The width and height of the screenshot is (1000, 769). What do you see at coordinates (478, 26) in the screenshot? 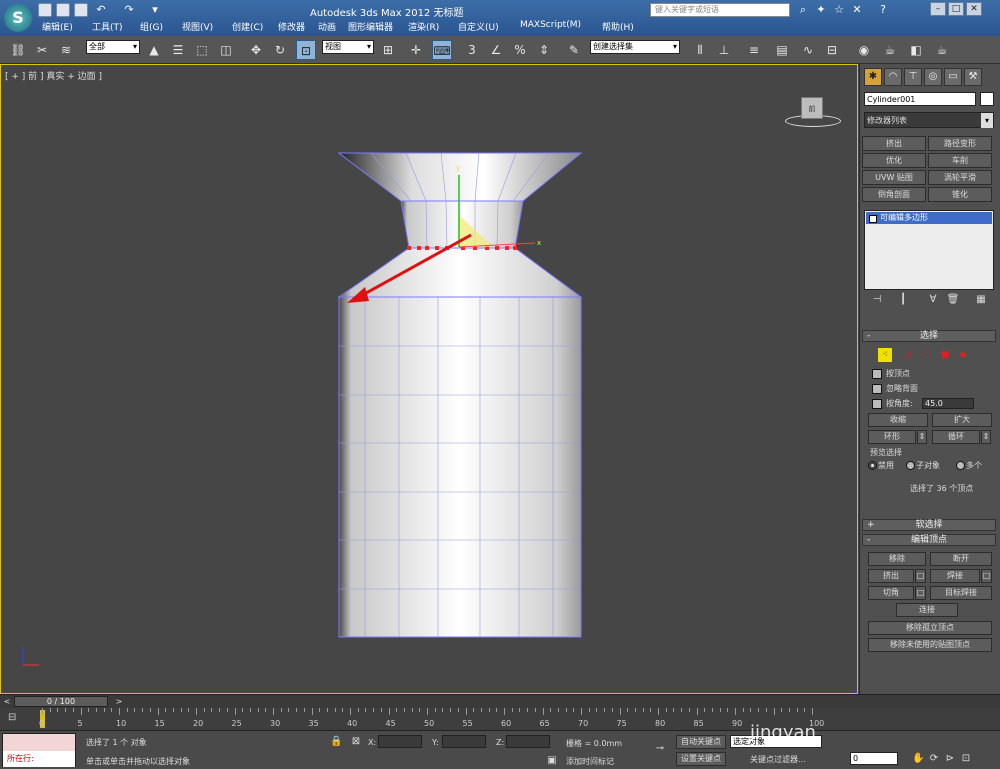
I see `menu-customize: 自定义(U)` at bounding box center [478, 26].